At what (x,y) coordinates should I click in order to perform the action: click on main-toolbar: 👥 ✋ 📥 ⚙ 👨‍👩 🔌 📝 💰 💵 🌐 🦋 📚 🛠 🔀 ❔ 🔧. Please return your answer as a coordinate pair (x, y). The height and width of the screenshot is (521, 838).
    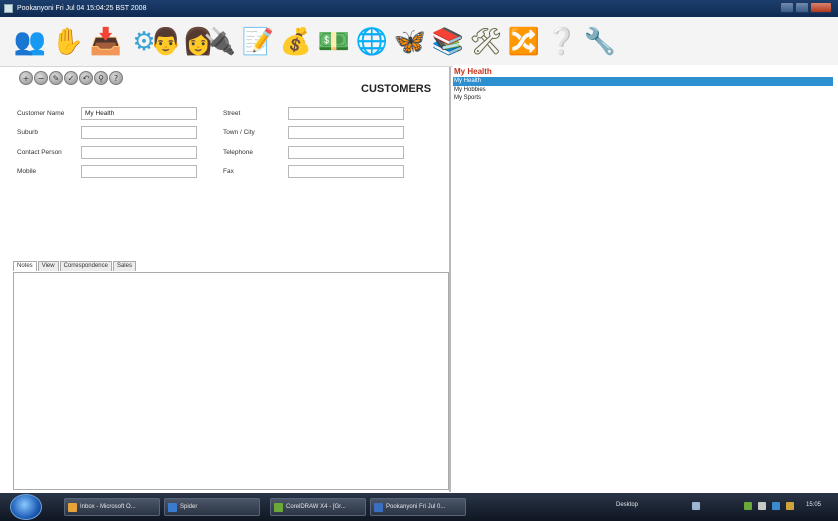
    Looking at the image, I should click on (419, 42).